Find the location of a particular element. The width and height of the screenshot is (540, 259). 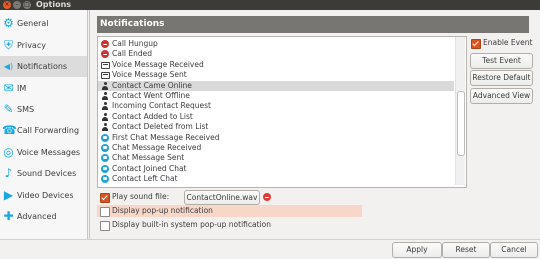

sidebar-item-privacy: ⛨ Privacy is located at coordinates (43, 45).